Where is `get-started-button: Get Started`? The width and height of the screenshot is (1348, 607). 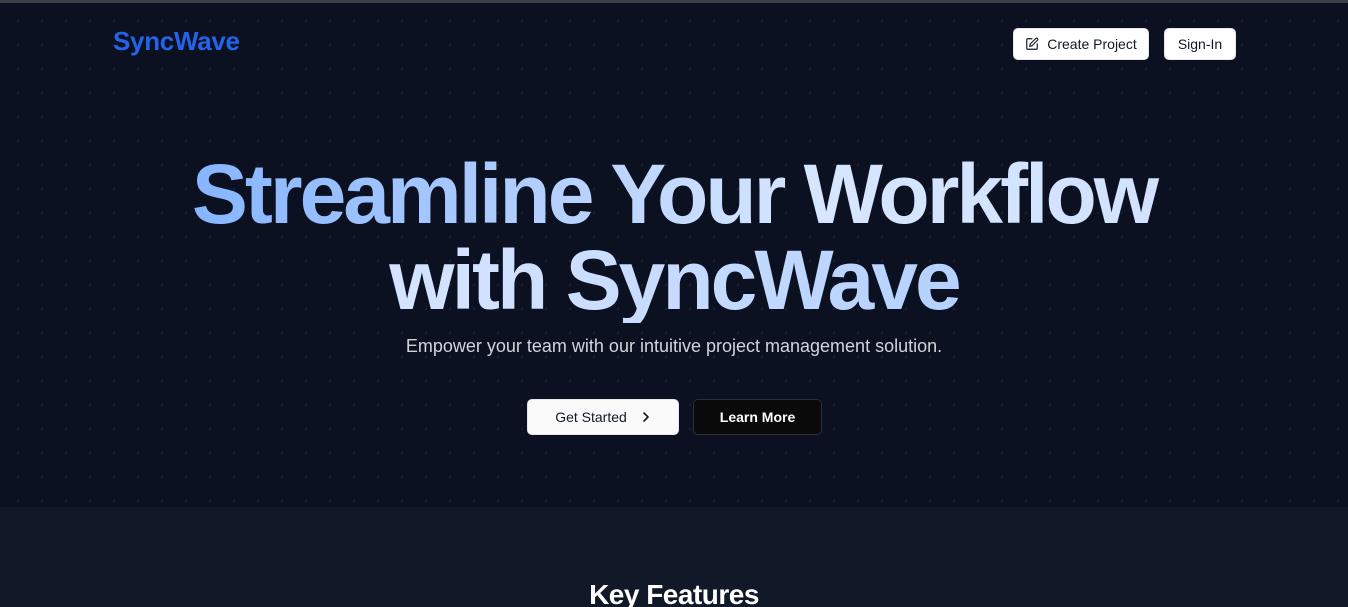 get-started-button: Get Started is located at coordinates (603, 417).